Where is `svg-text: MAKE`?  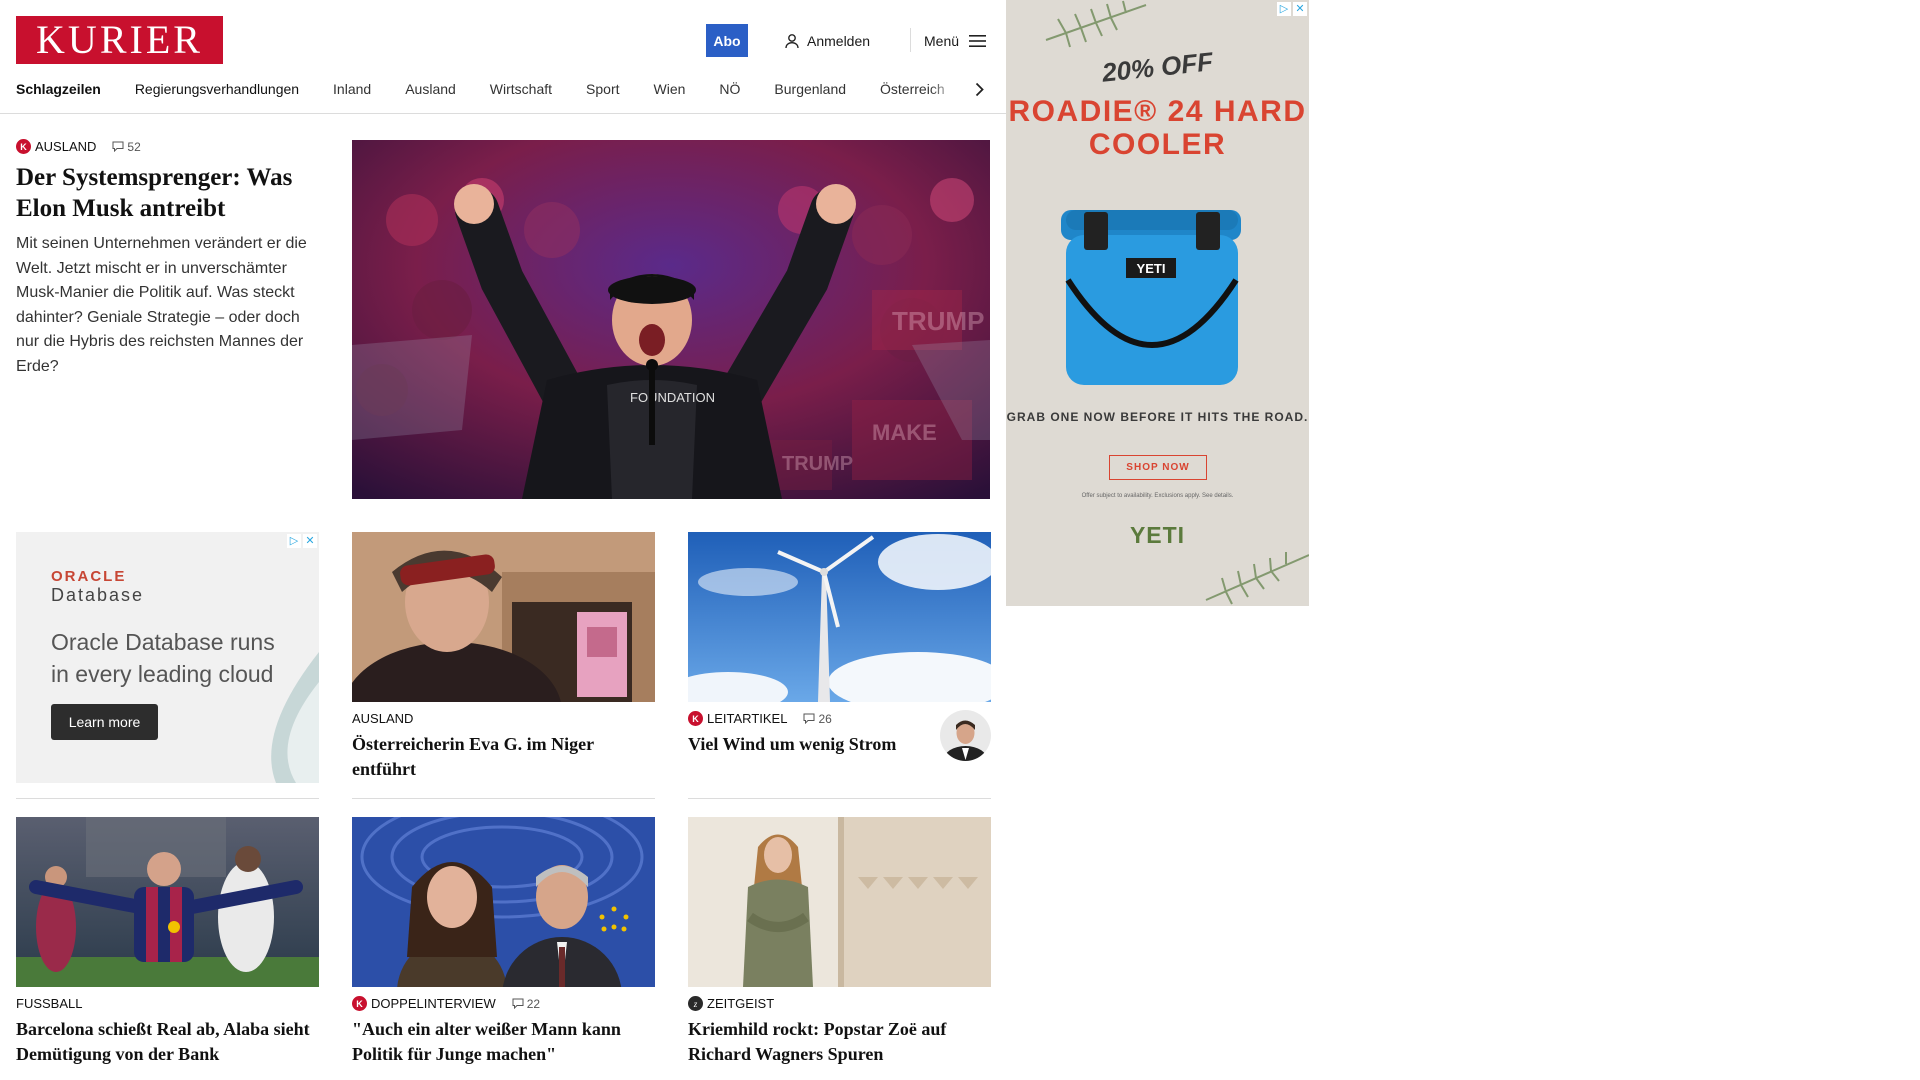 svg-text: MAKE is located at coordinates (904, 432).